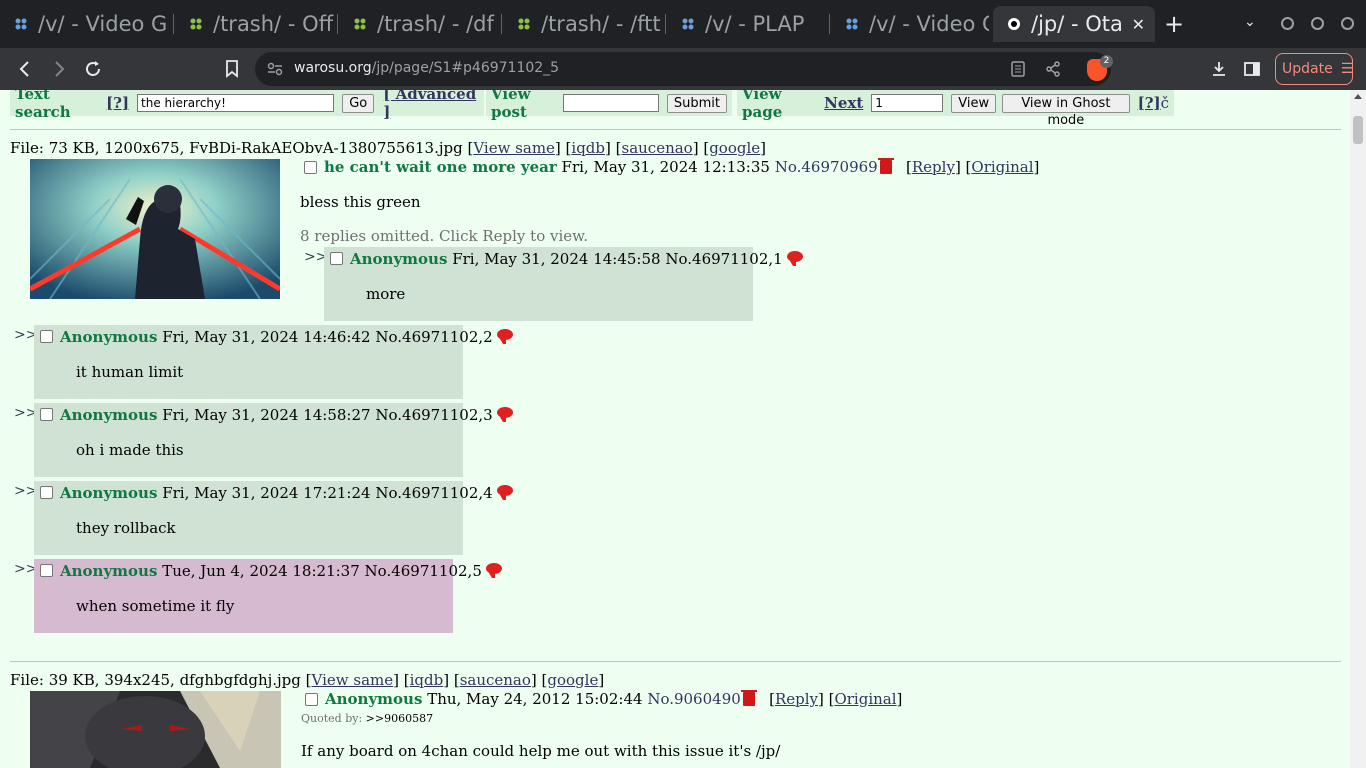 This screenshot has height=768, width=1366. What do you see at coordinates (433, 493) in the screenshot?
I see `post-number: No.46971102,4` at bounding box center [433, 493].